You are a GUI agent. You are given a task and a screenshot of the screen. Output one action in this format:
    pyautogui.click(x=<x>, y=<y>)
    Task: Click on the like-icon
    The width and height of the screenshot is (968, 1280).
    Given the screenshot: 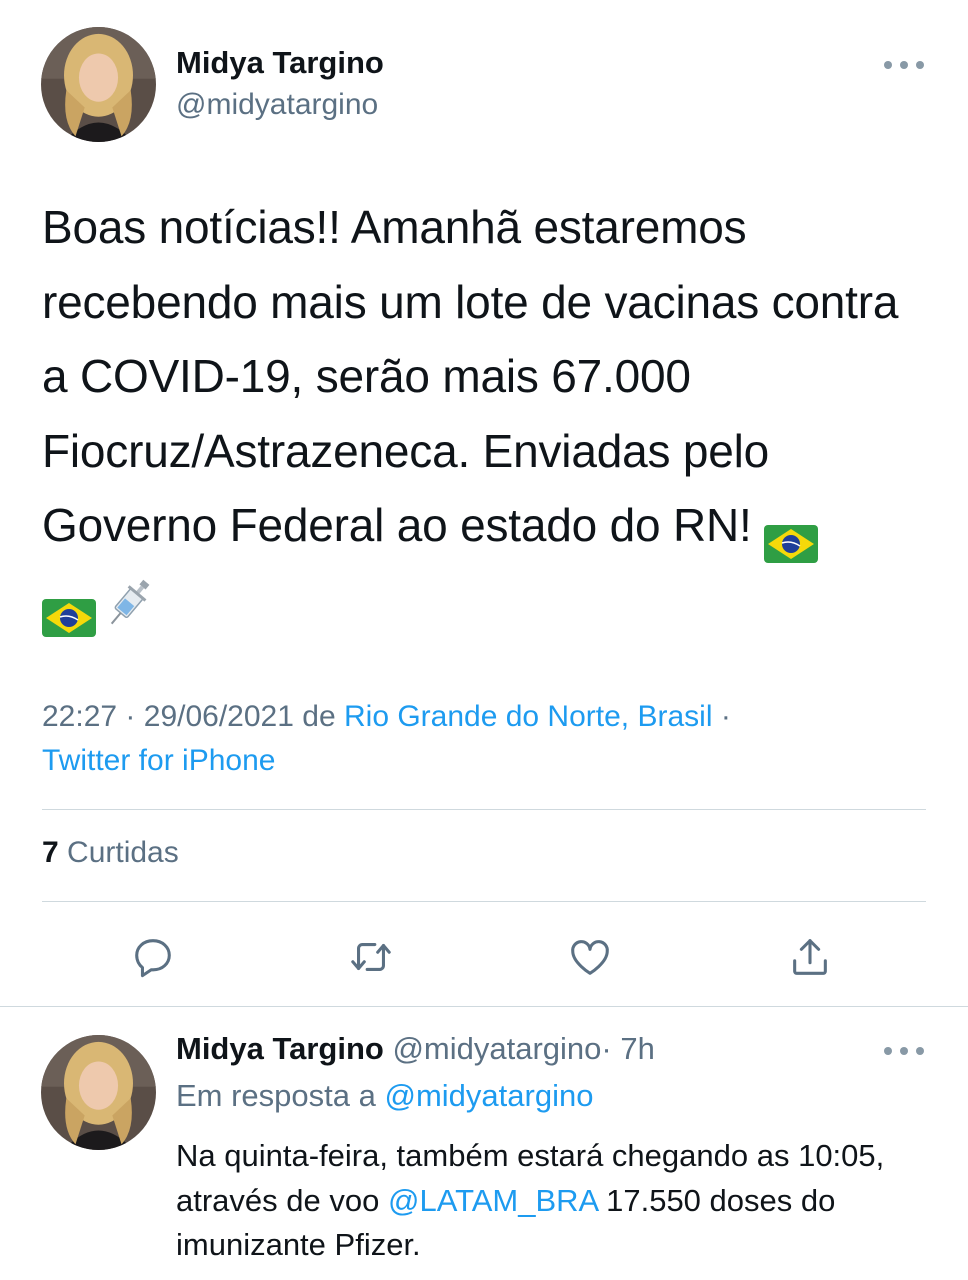 What is the action you would take?
    pyautogui.click(x=590, y=957)
    